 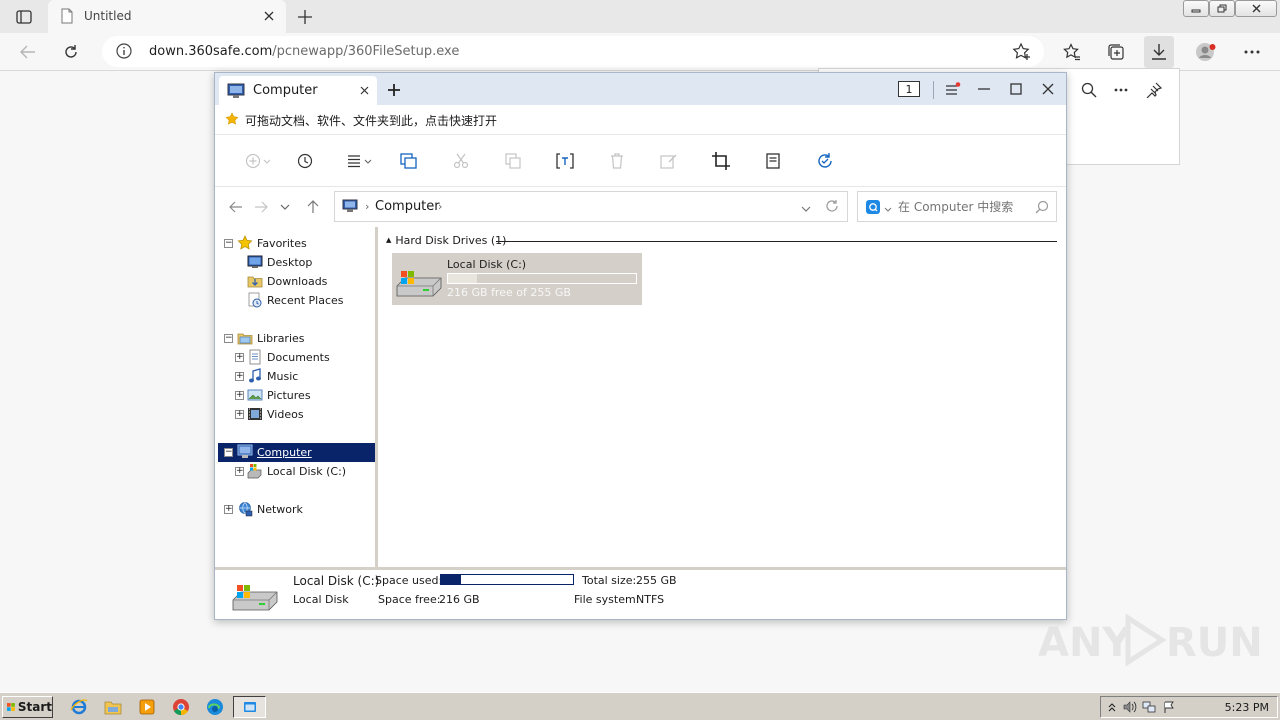 What do you see at coordinates (1247, 707) in the screenshot?
I see `taskbar-clock: 5:23 PM` at bounding box center [1247, 707].